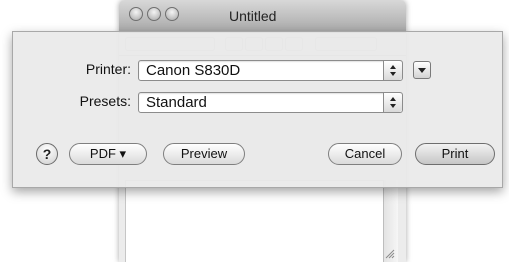  What do you see at coordinates (154, 14) in the screenshot?
I see `minimize-icon` at bounding box center [154, 14].